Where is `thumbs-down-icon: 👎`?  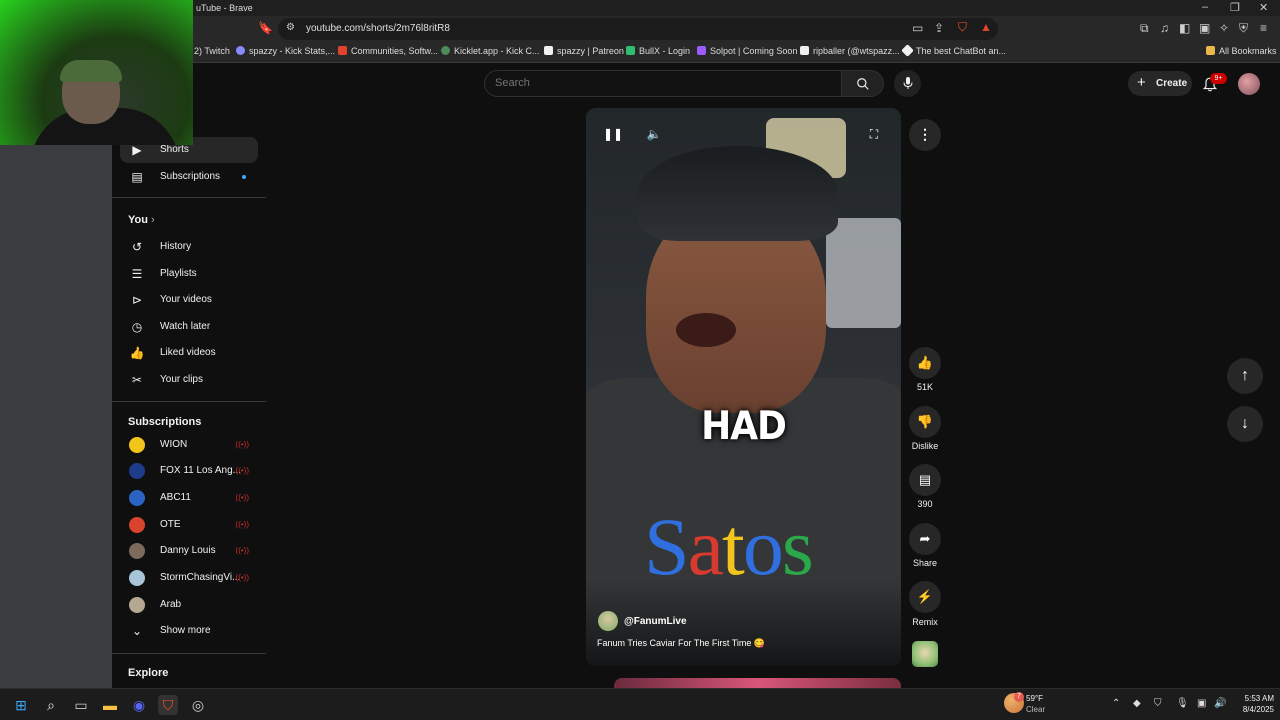
thumbs-down-icon: 👎 is located at coordinates (925, 421).